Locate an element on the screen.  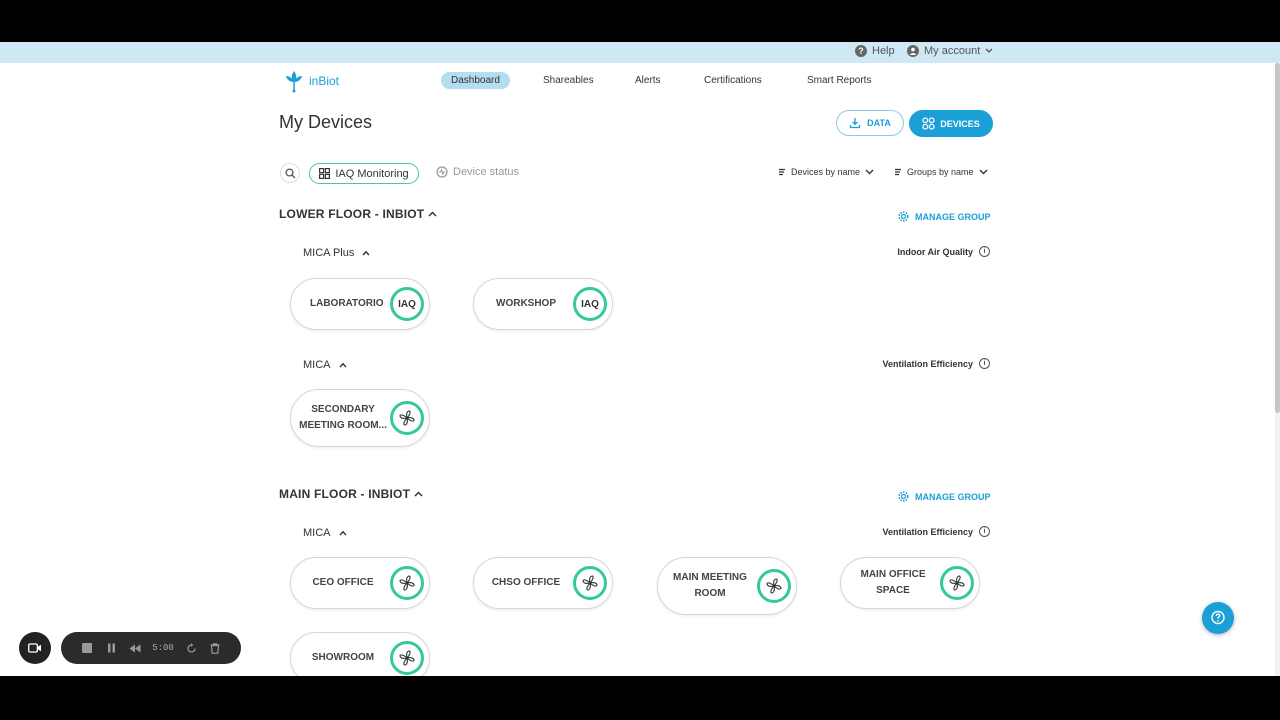
search-button is located at coordinates (290, 173).